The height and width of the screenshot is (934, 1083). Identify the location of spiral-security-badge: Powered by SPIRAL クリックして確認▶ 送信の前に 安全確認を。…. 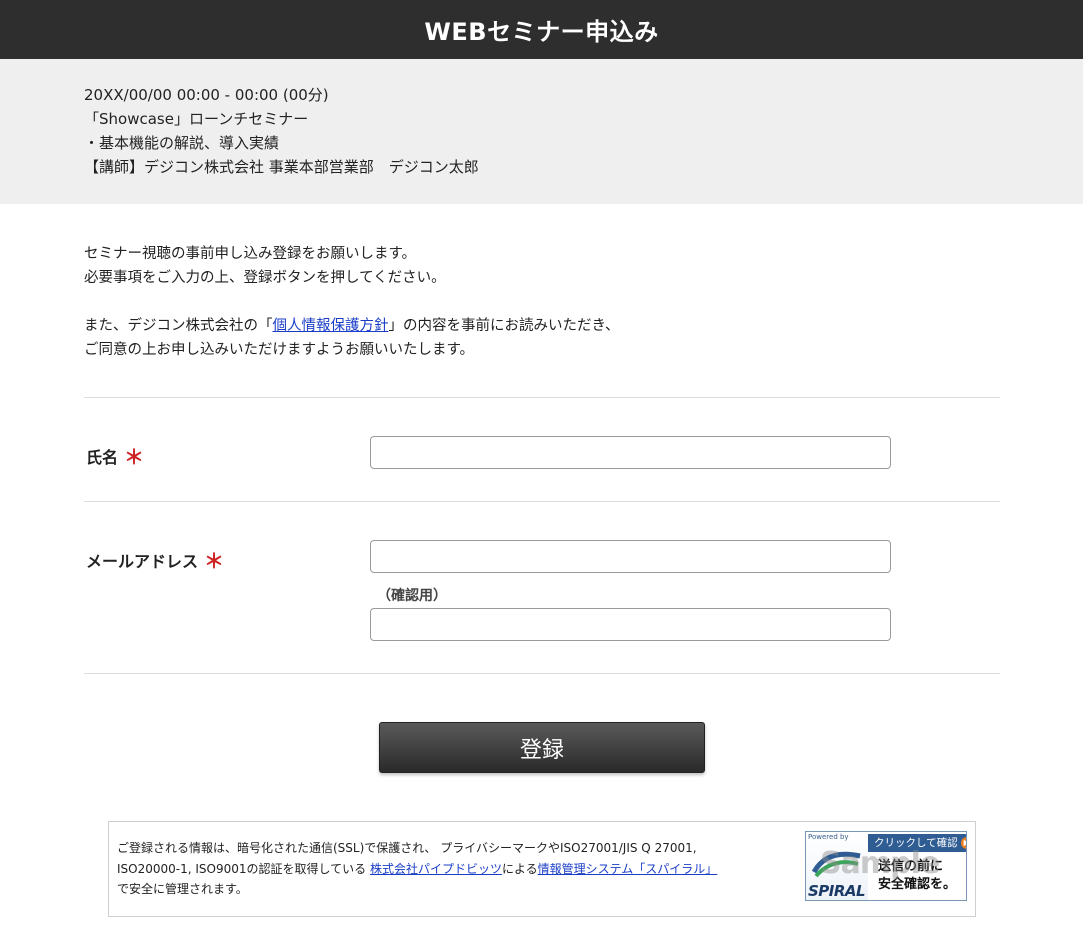
(886, 866).